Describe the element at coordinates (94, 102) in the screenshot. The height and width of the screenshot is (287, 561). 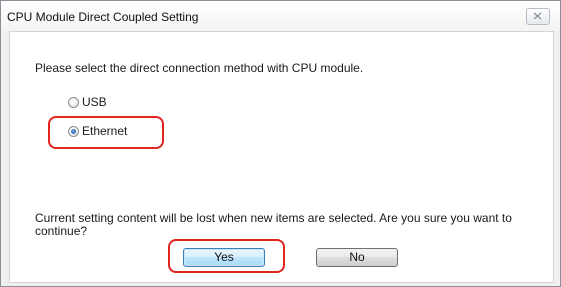
I see `usb-label: USB` at that location.